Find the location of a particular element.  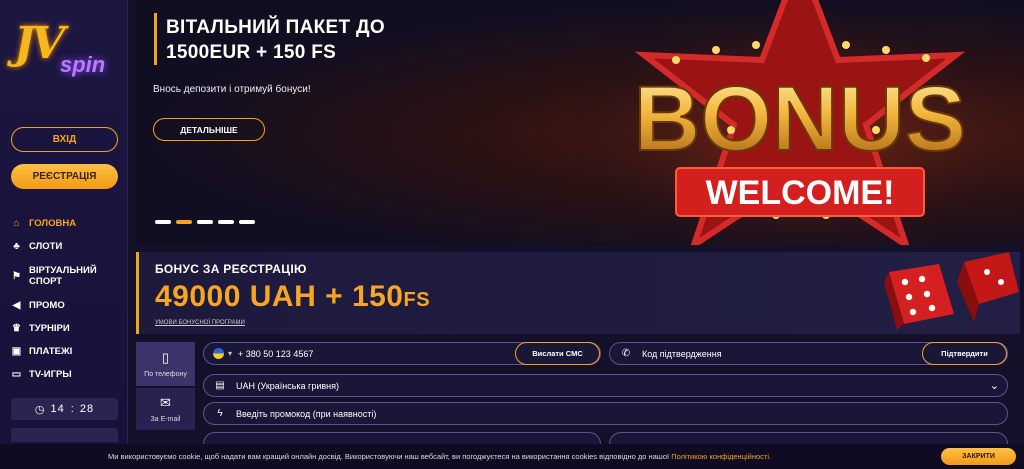

close-cookie-button: ЗАКРИТИ is located at coordinates (978, 456).